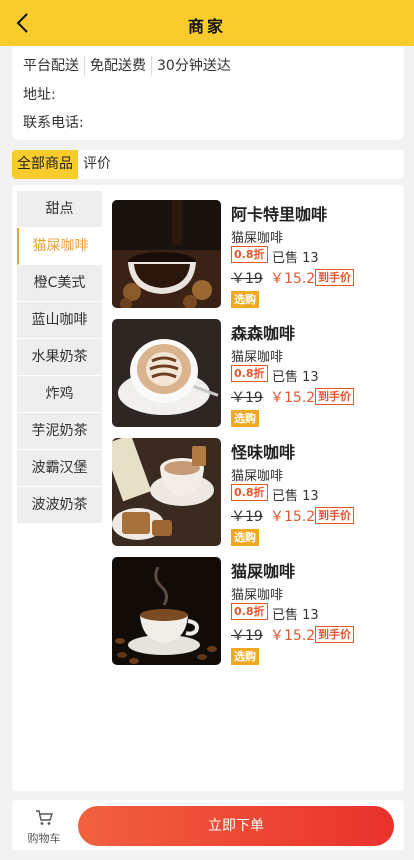  I want to click on product-name: 森森咖啡, so click(263, 333).